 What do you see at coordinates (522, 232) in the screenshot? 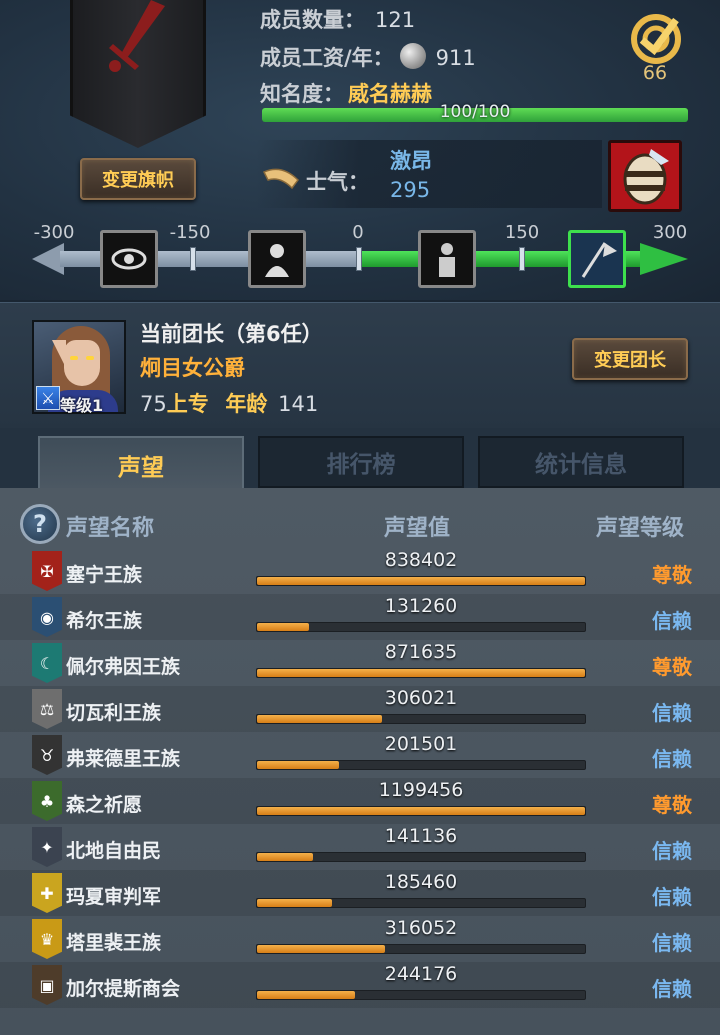
I see `scale-tick-label: 150` at bounding box center [522, 232].